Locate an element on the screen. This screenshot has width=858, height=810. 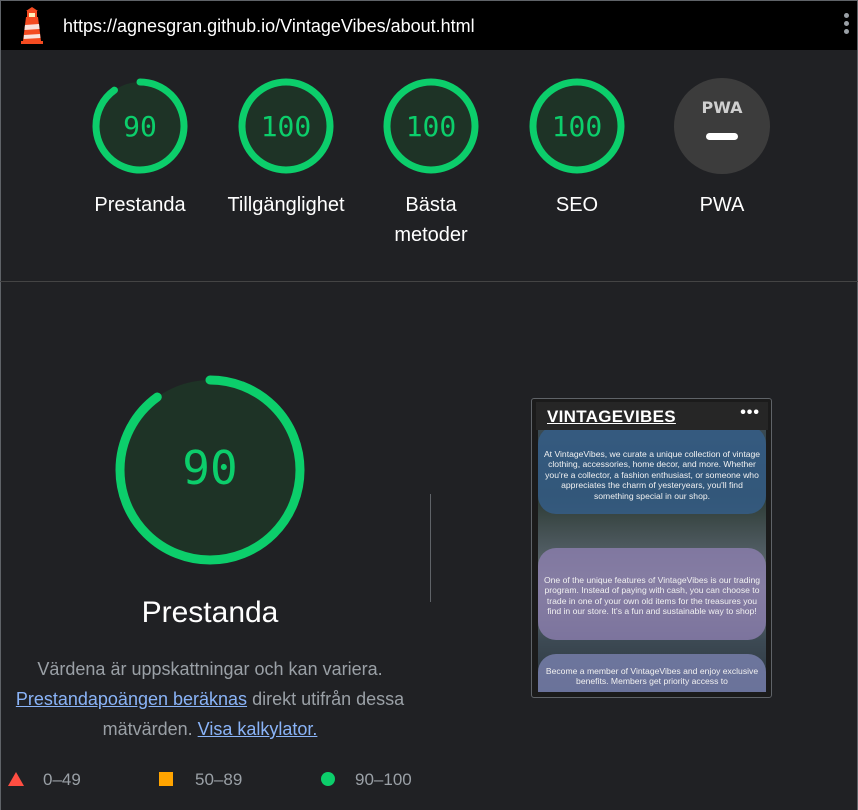
legend-pass: 90–100 is located at coordinates (366, 780).